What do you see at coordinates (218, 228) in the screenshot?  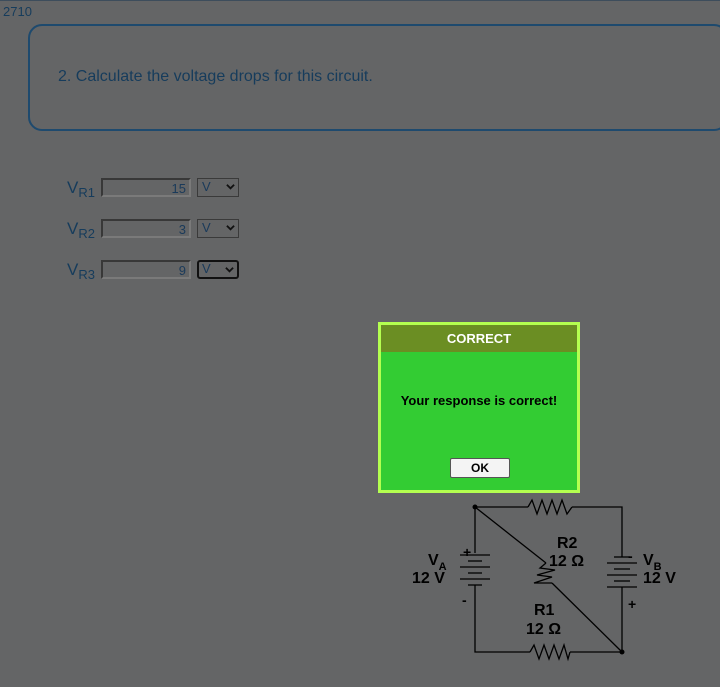 I see `vr2-unit-select: V` at bounding box center [218, 228].